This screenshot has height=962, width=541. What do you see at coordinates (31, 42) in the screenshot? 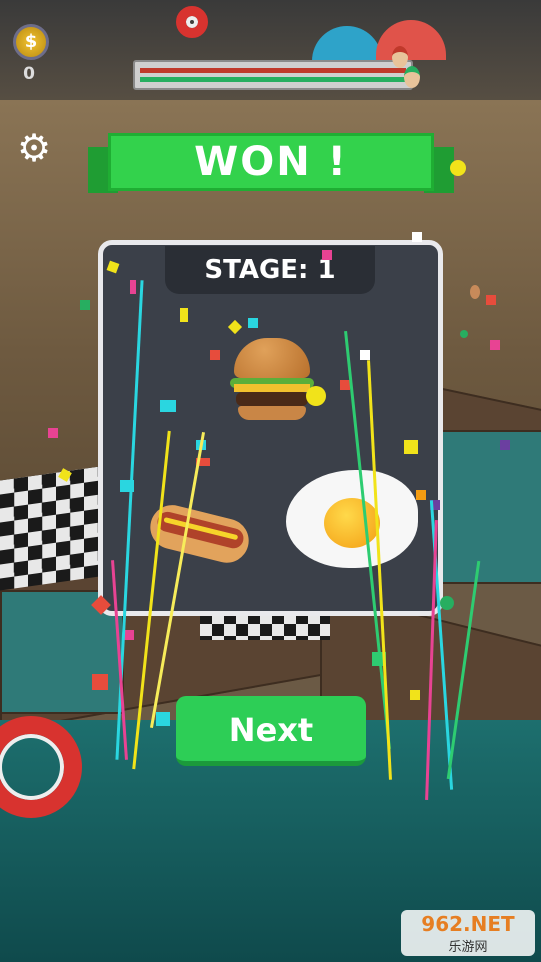
I see `coin-icon: $` at bounding box center [31, 42].